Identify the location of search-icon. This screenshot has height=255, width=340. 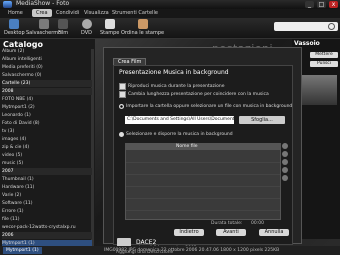
(331, 26).